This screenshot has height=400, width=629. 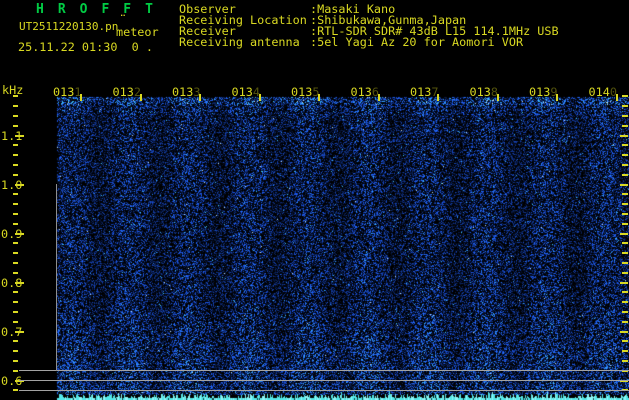 I want to click on band-marker-line-upper, so click(x=324, y=370).